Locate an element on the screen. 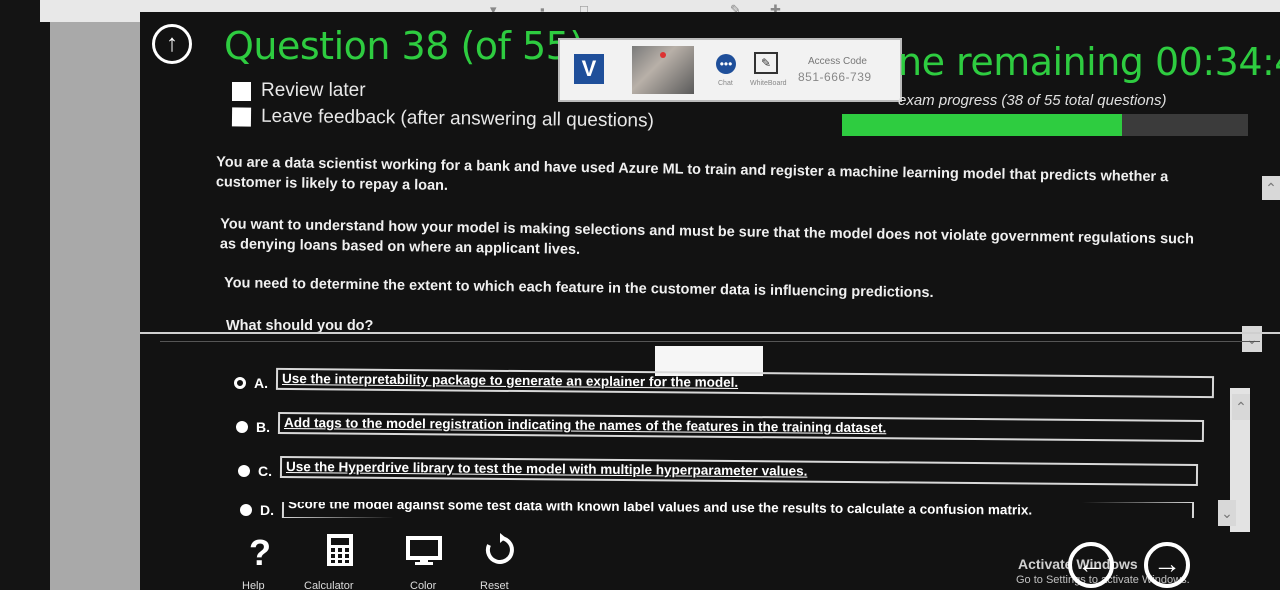  color-button is located at coordinates (424, 552).